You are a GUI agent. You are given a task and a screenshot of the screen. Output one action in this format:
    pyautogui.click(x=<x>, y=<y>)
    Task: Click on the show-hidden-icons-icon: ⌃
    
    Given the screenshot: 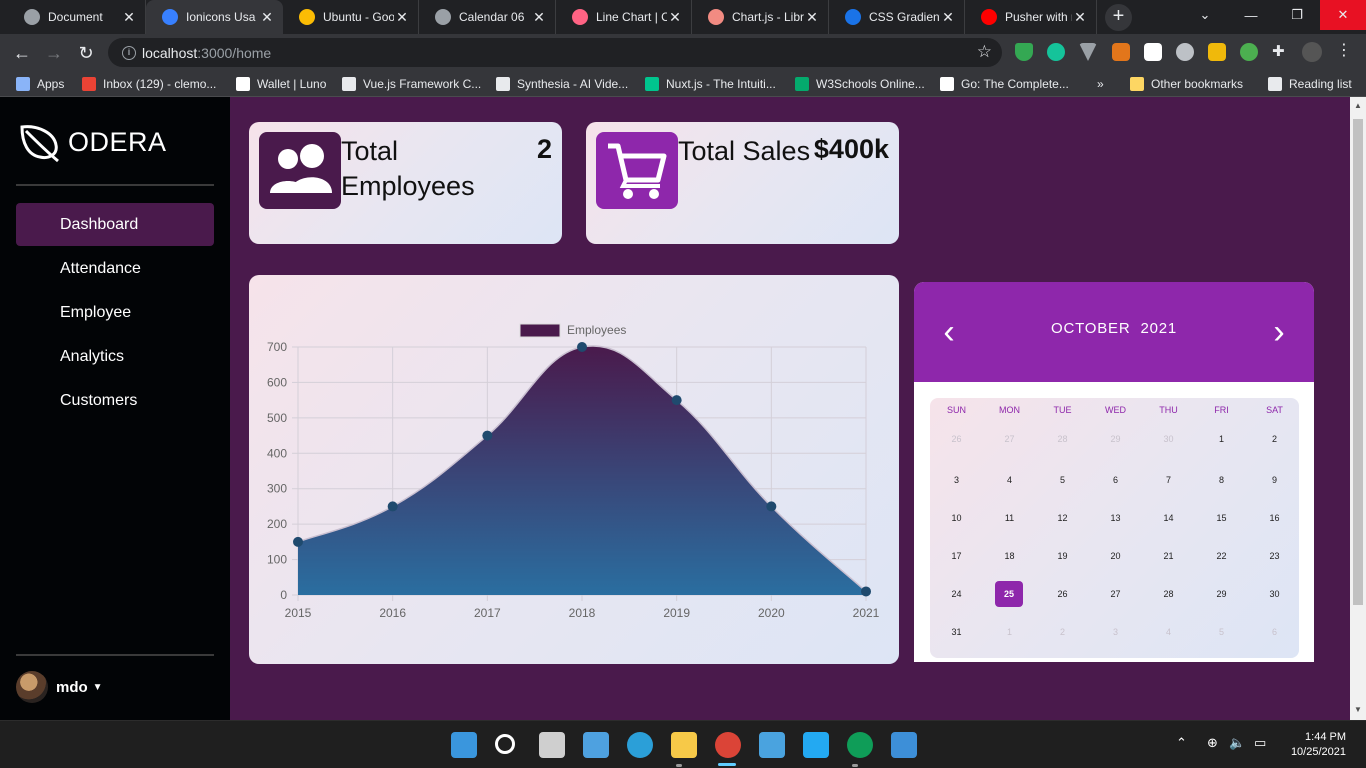 What is the action you would take?
    pyautogui.click(x=1181, y=743)
    